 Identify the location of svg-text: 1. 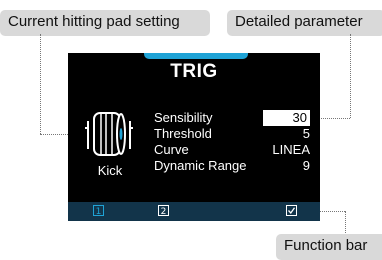
(99, 211).